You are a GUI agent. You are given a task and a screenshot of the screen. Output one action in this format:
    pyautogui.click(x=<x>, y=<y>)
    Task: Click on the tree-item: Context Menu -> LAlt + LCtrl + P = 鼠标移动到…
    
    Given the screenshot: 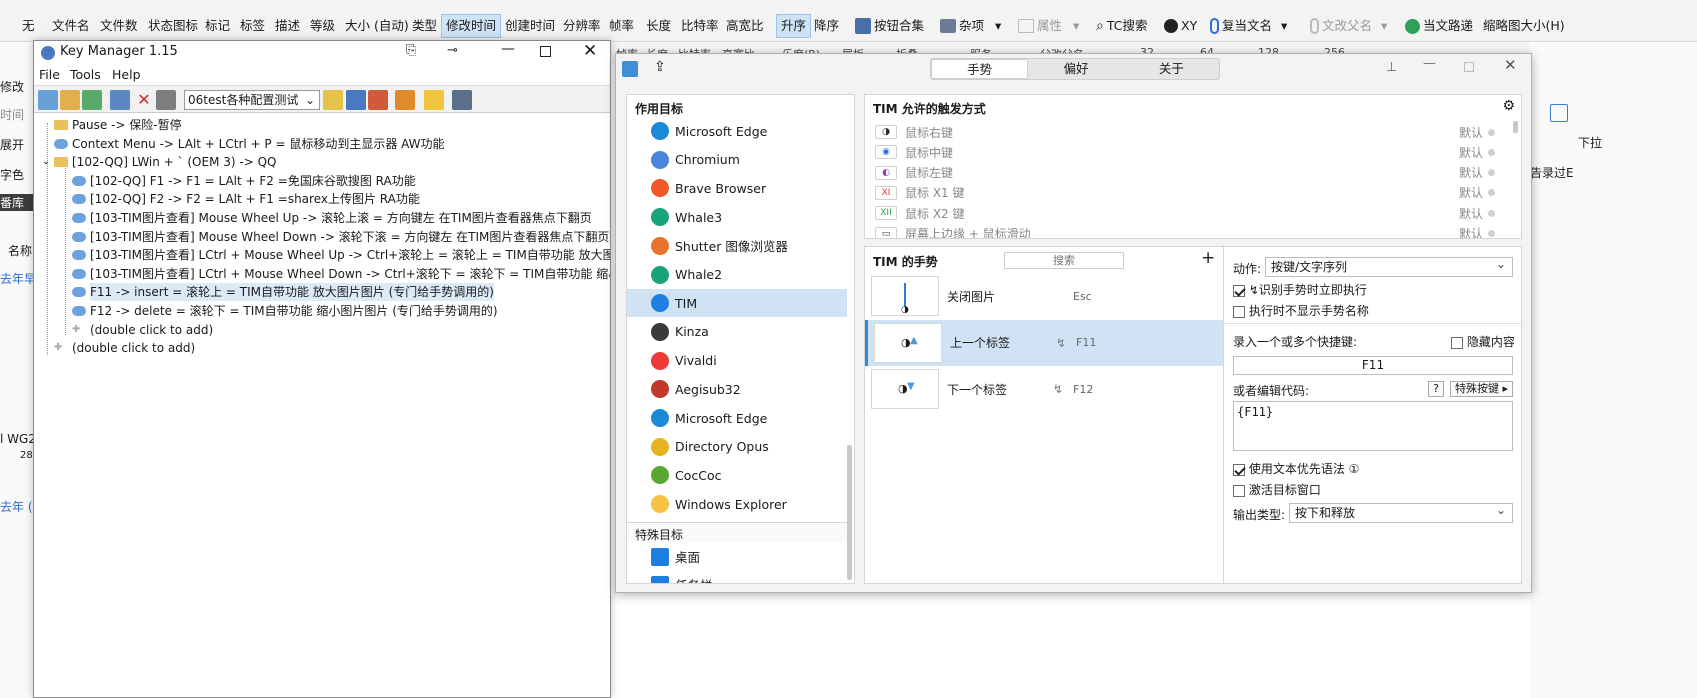 What is the action you would take?
    pyautogui.click(x=249, y=144)
    